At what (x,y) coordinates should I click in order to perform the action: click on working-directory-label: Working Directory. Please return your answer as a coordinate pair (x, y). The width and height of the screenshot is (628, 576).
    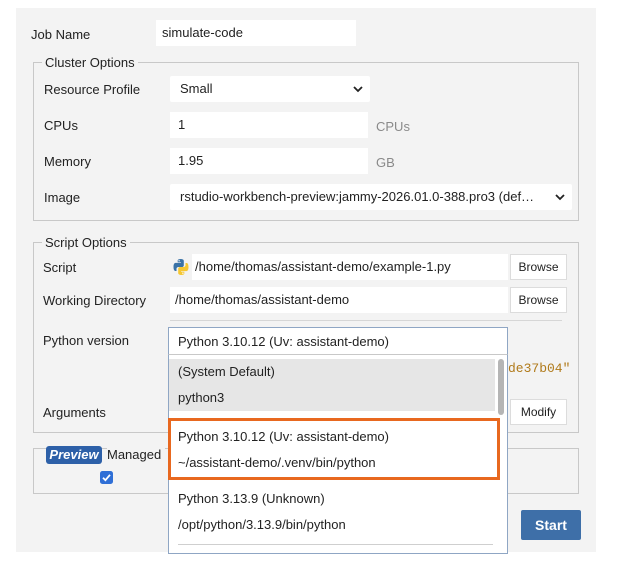
    Looking at the image, I should click on (95, 300).